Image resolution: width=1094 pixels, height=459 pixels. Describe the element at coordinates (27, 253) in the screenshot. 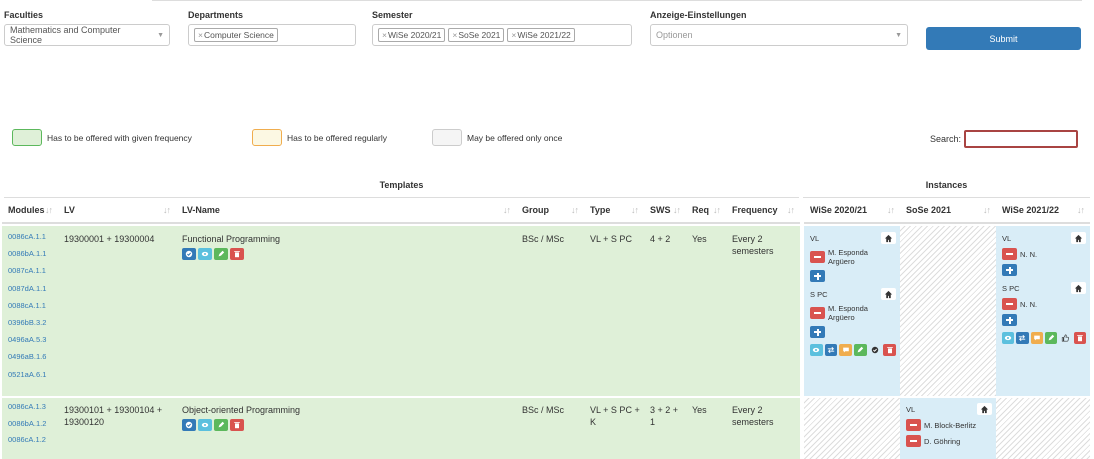

I see `module-link: 0086bA.1.1` at that location.